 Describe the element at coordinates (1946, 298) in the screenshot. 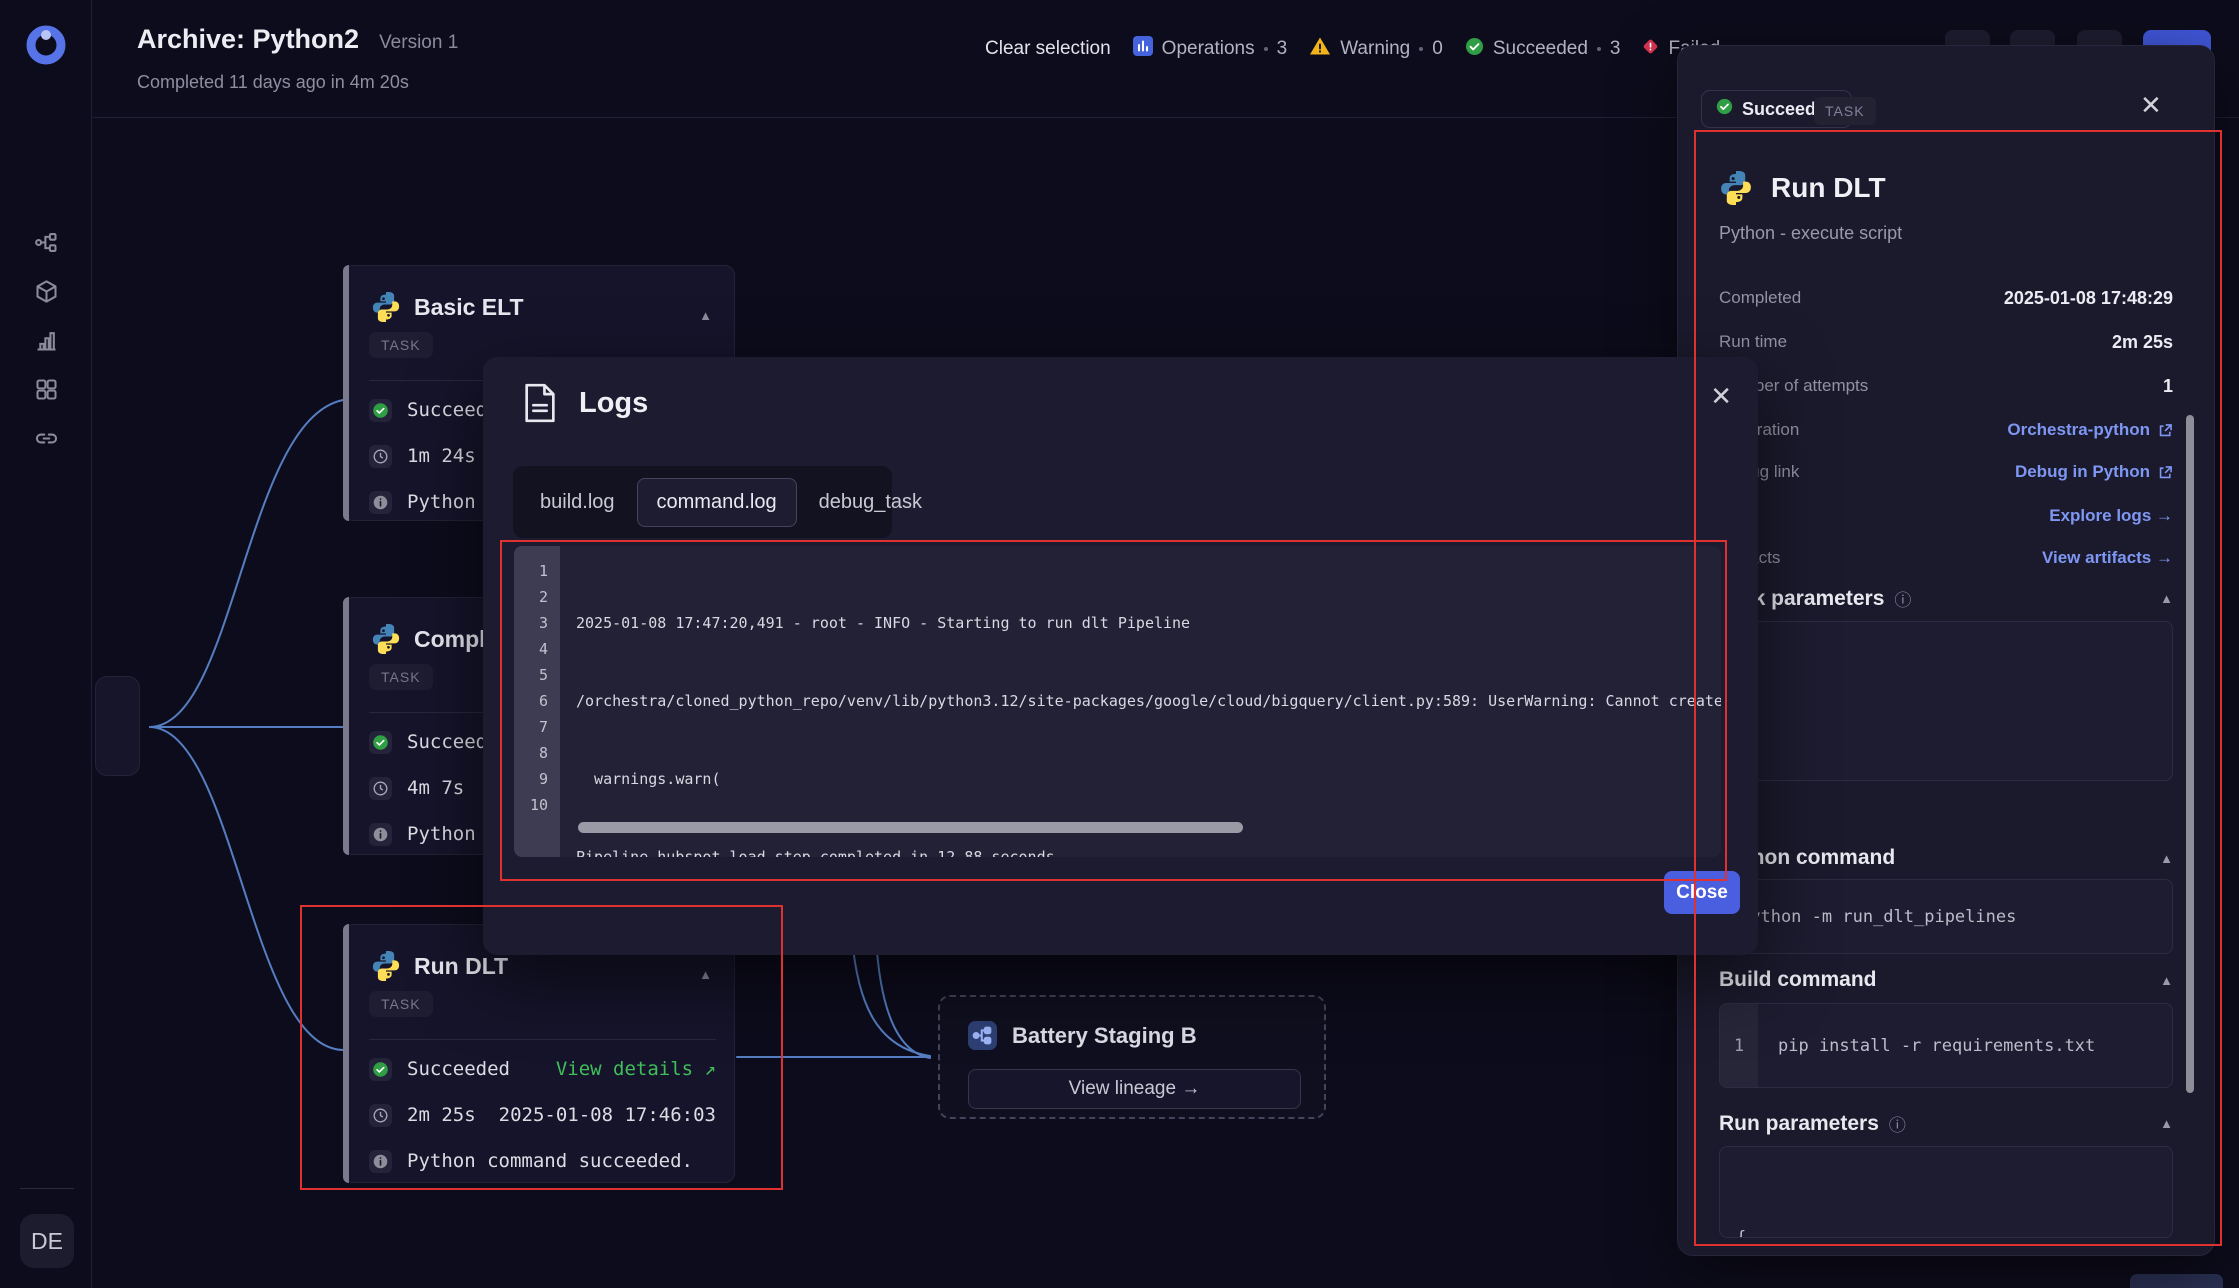

I see `kv-row-completed: Completed 2025-01-08 17:48:29` at that location.